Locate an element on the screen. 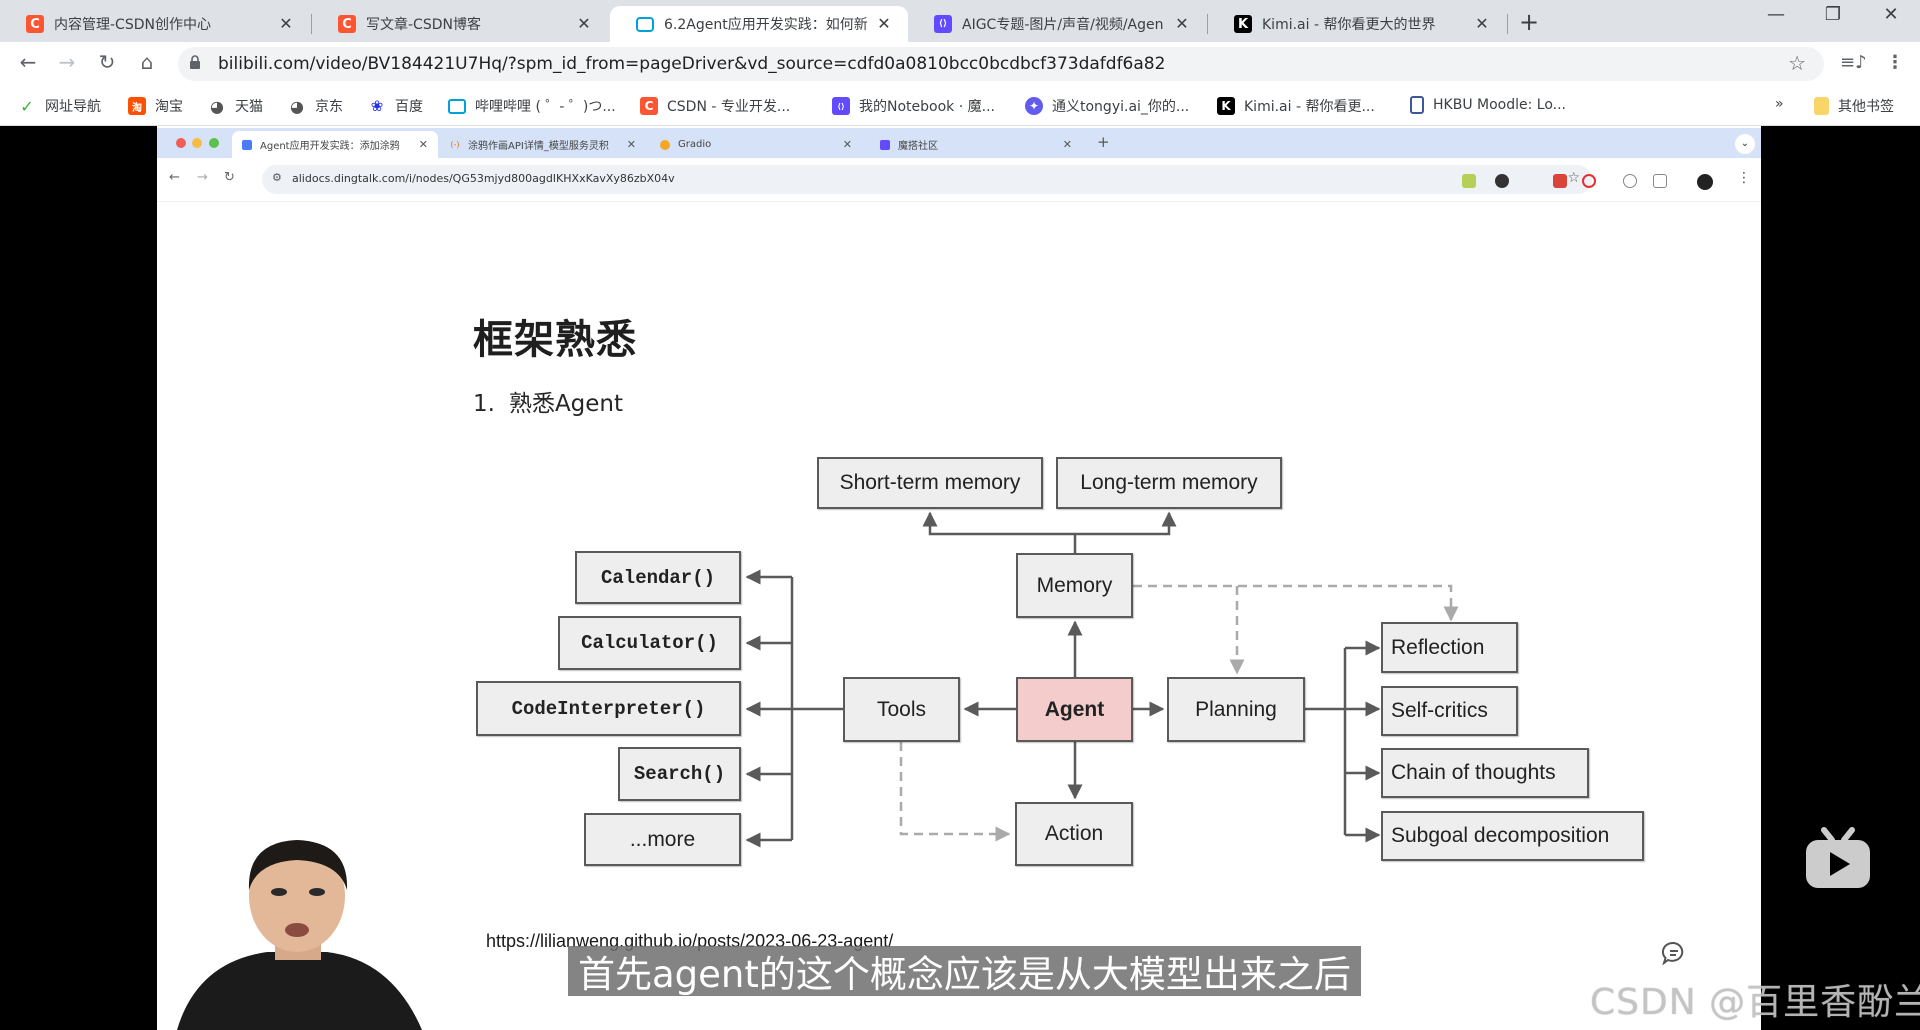 Image resolution: width=1920 pixels, height=1030 pixels. presenter-webcam is located at coordinates (317, 935).